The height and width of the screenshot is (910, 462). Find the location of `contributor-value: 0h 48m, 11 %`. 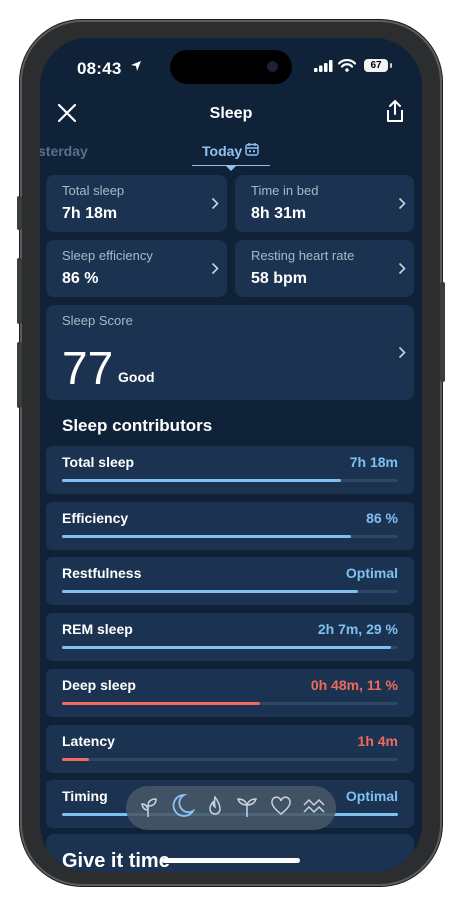

contributor-value: 0h 48m, 11 % is located at coordinates (354, 685).